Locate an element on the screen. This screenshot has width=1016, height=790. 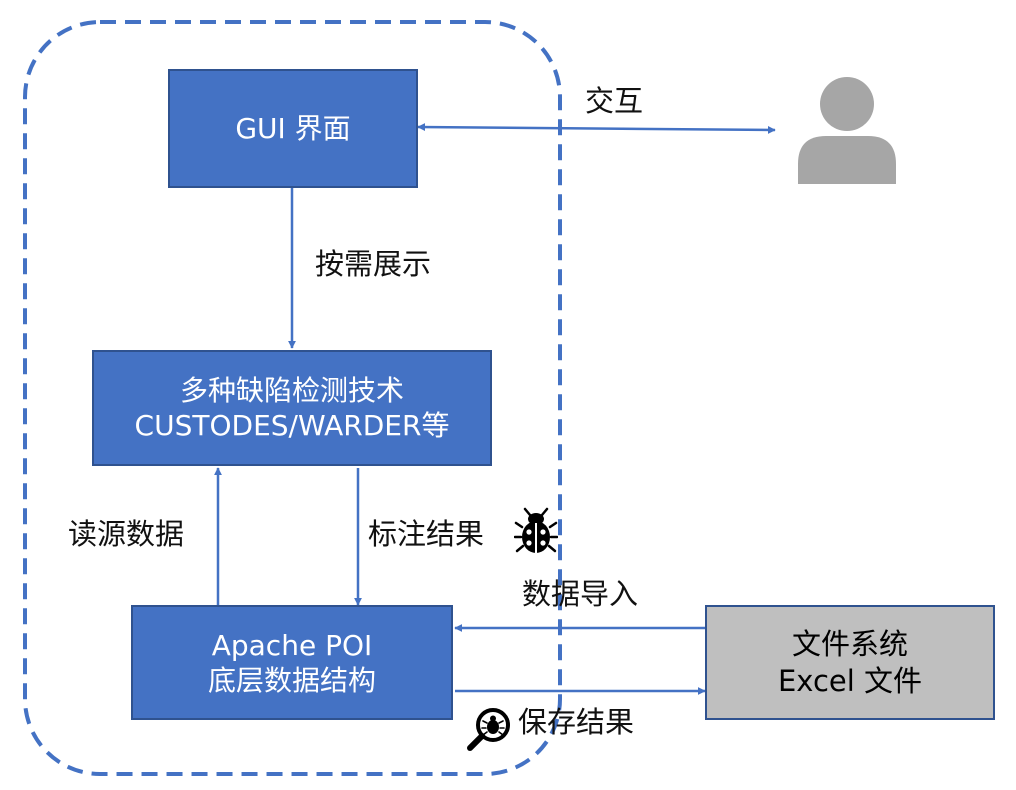
gui-node: GUI 界面 is located at coordinates (293, 128).